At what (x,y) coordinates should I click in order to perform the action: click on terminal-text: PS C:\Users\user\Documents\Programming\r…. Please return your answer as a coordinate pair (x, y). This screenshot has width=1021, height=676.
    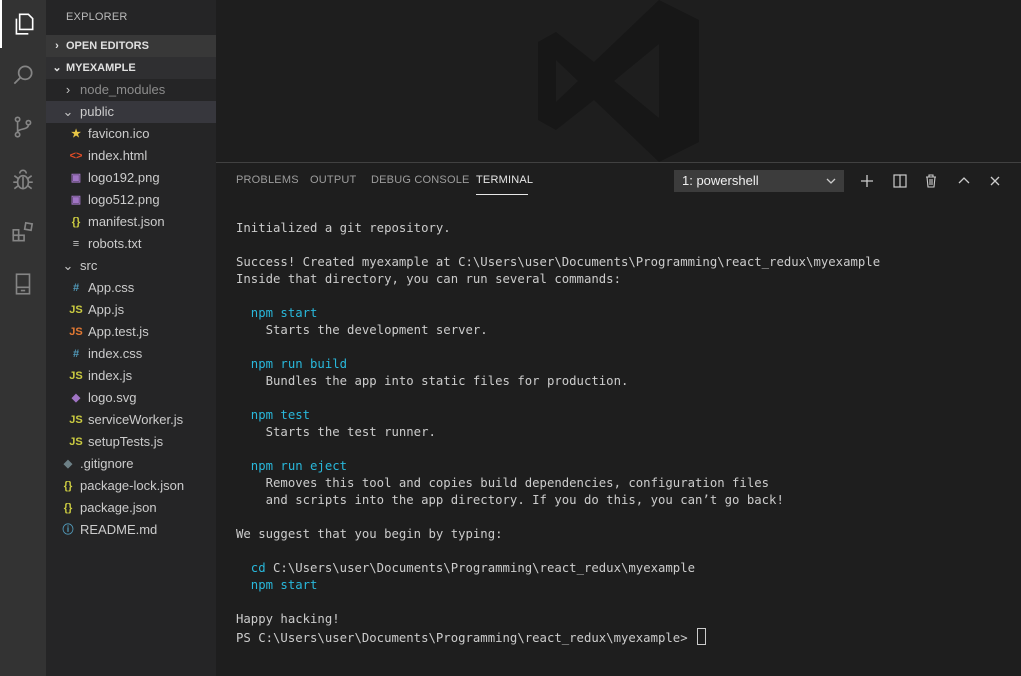
    Looking at the image, I should click on (466, 638).